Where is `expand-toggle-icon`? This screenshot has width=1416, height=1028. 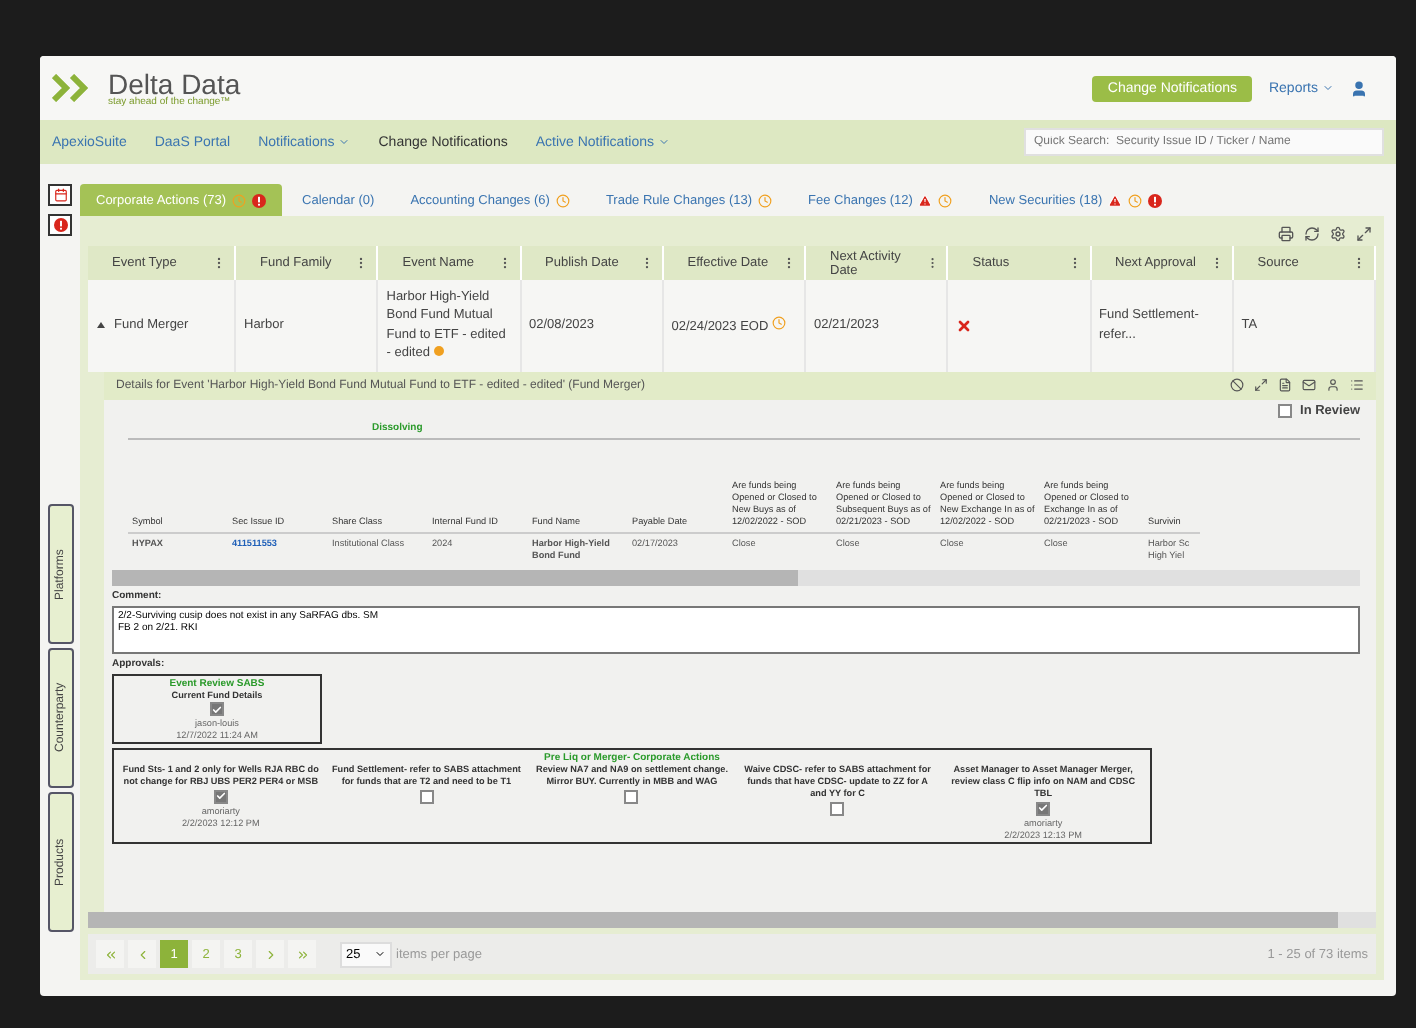
expand-toggle-icon is located at coordinates (101, 325).